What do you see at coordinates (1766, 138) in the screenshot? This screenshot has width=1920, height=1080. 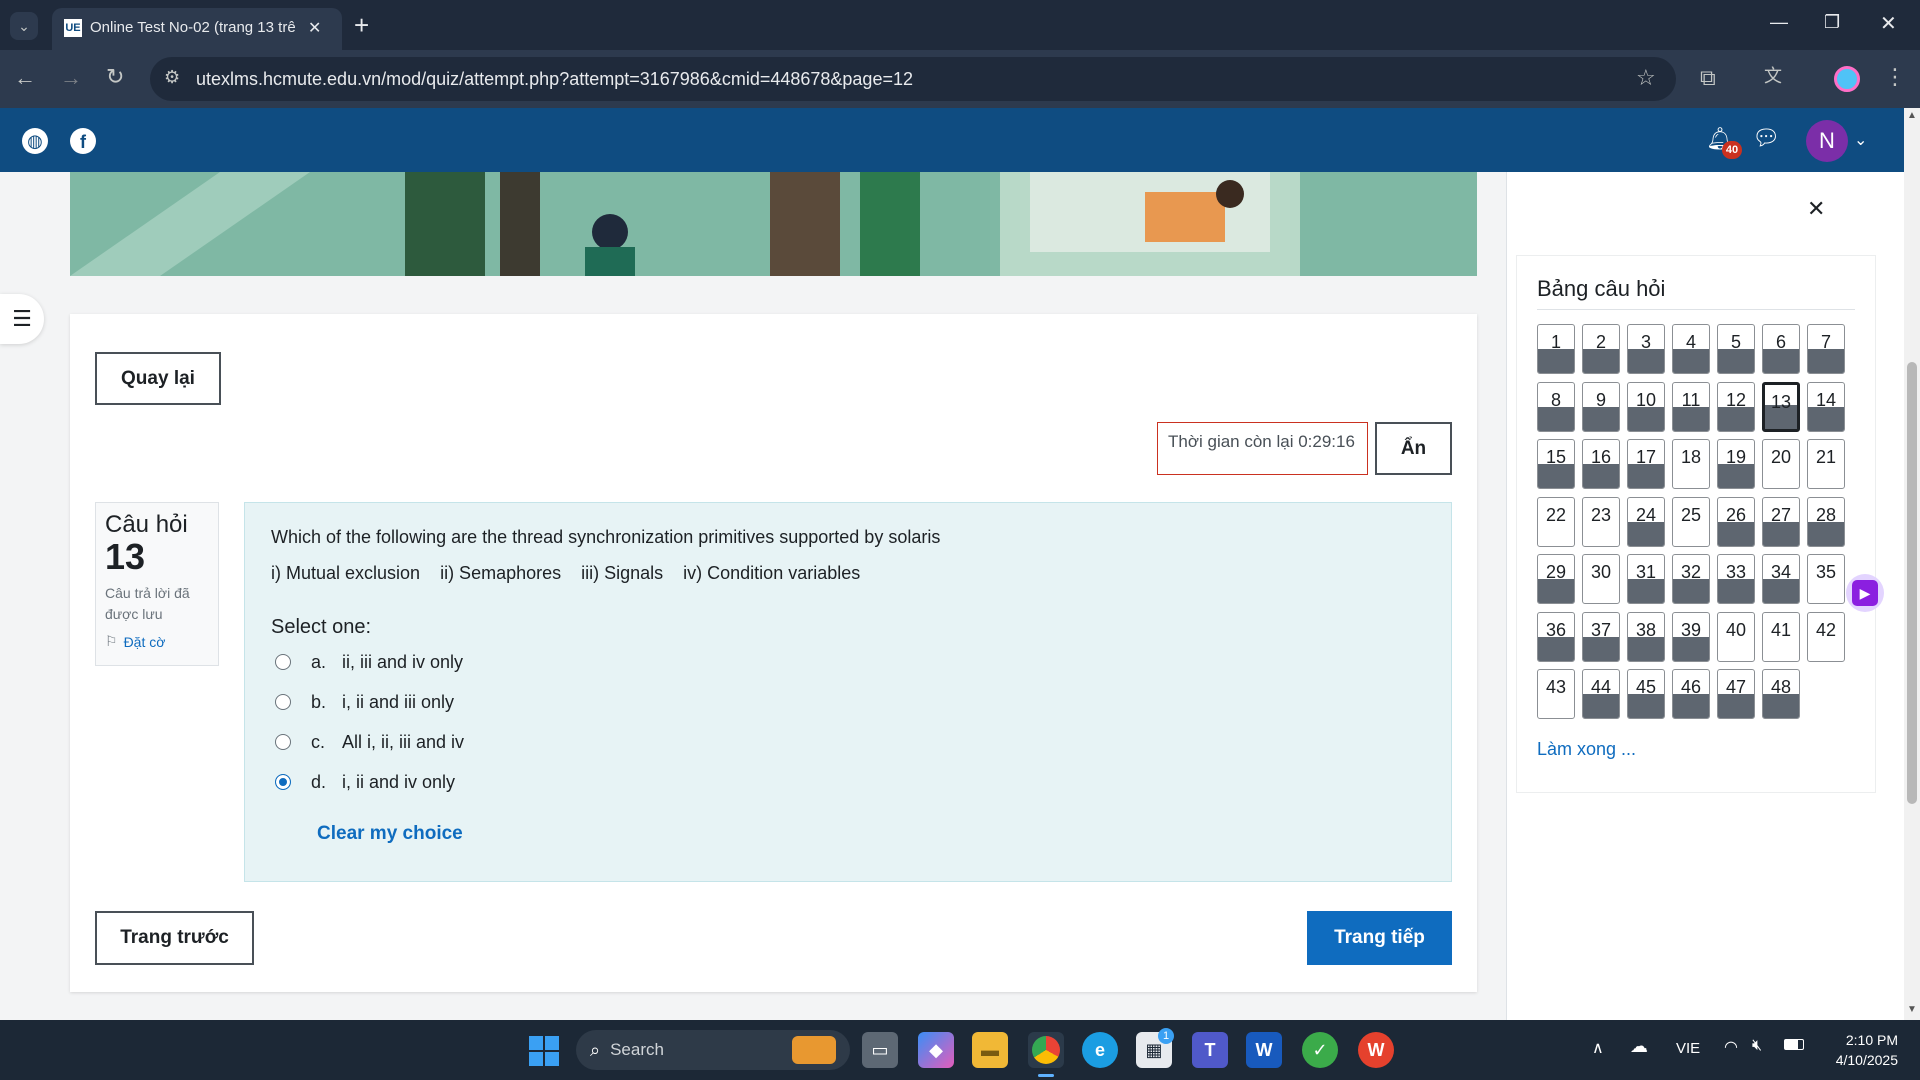 I see `messages-icon: 💬︎` at bounding box center [1766, 138].